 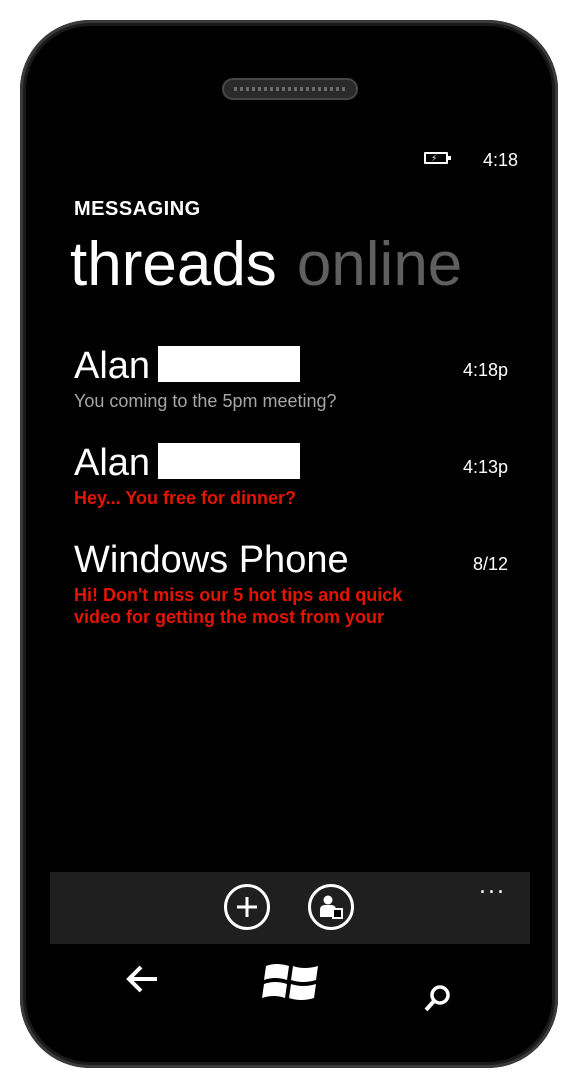 What do you see at coordinates (211, 560) in the screenshot?
I see `thread-sender: Windows Phone` at bounding box center [211, 560].